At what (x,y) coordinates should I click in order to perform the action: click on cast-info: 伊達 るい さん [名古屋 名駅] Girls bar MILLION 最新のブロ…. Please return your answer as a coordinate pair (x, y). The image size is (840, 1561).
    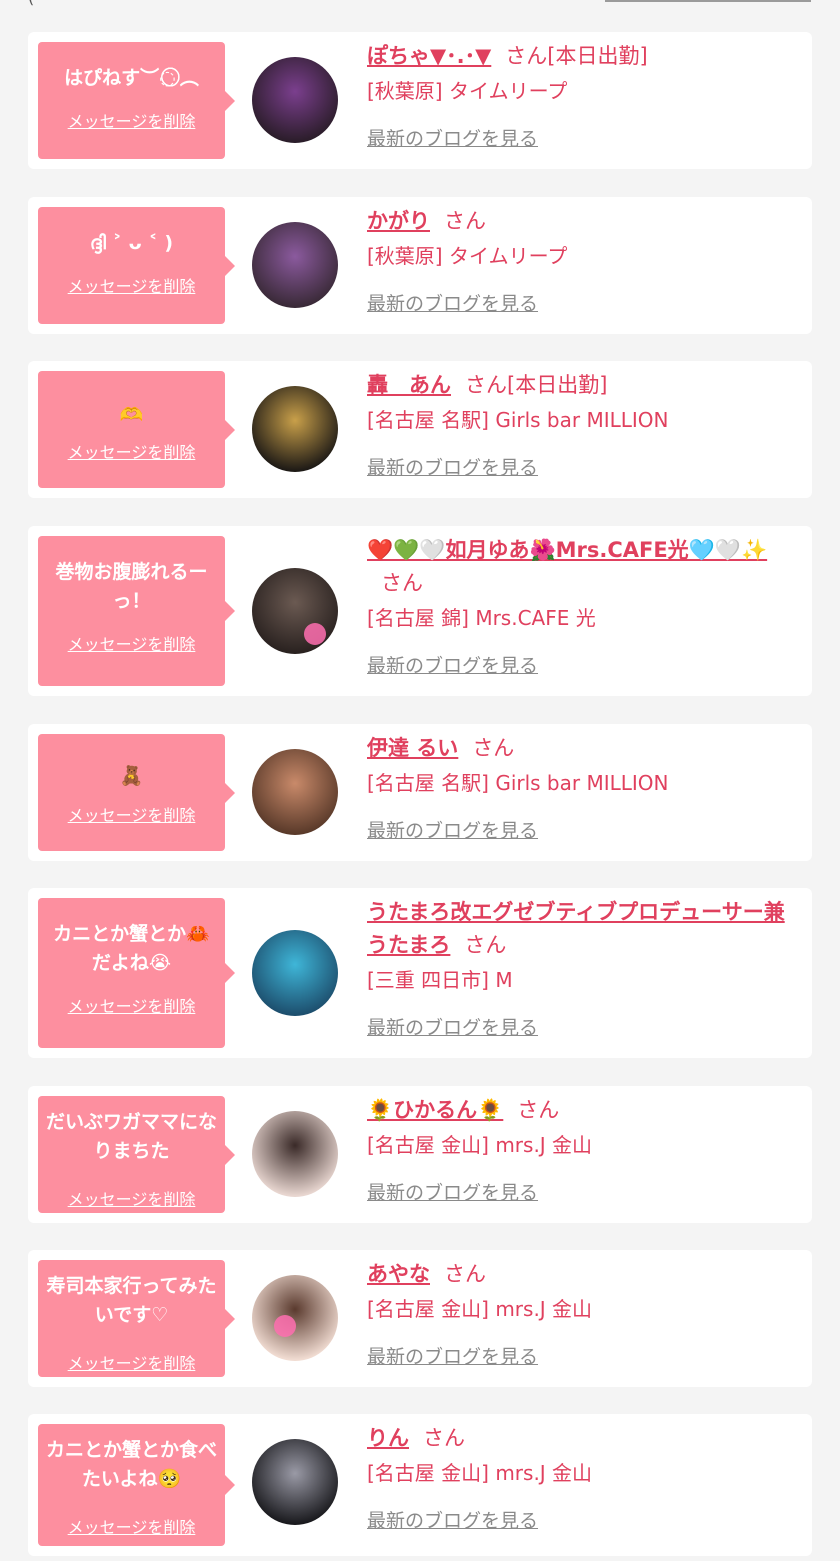
    Looking at the image, I should click on (580, 787).